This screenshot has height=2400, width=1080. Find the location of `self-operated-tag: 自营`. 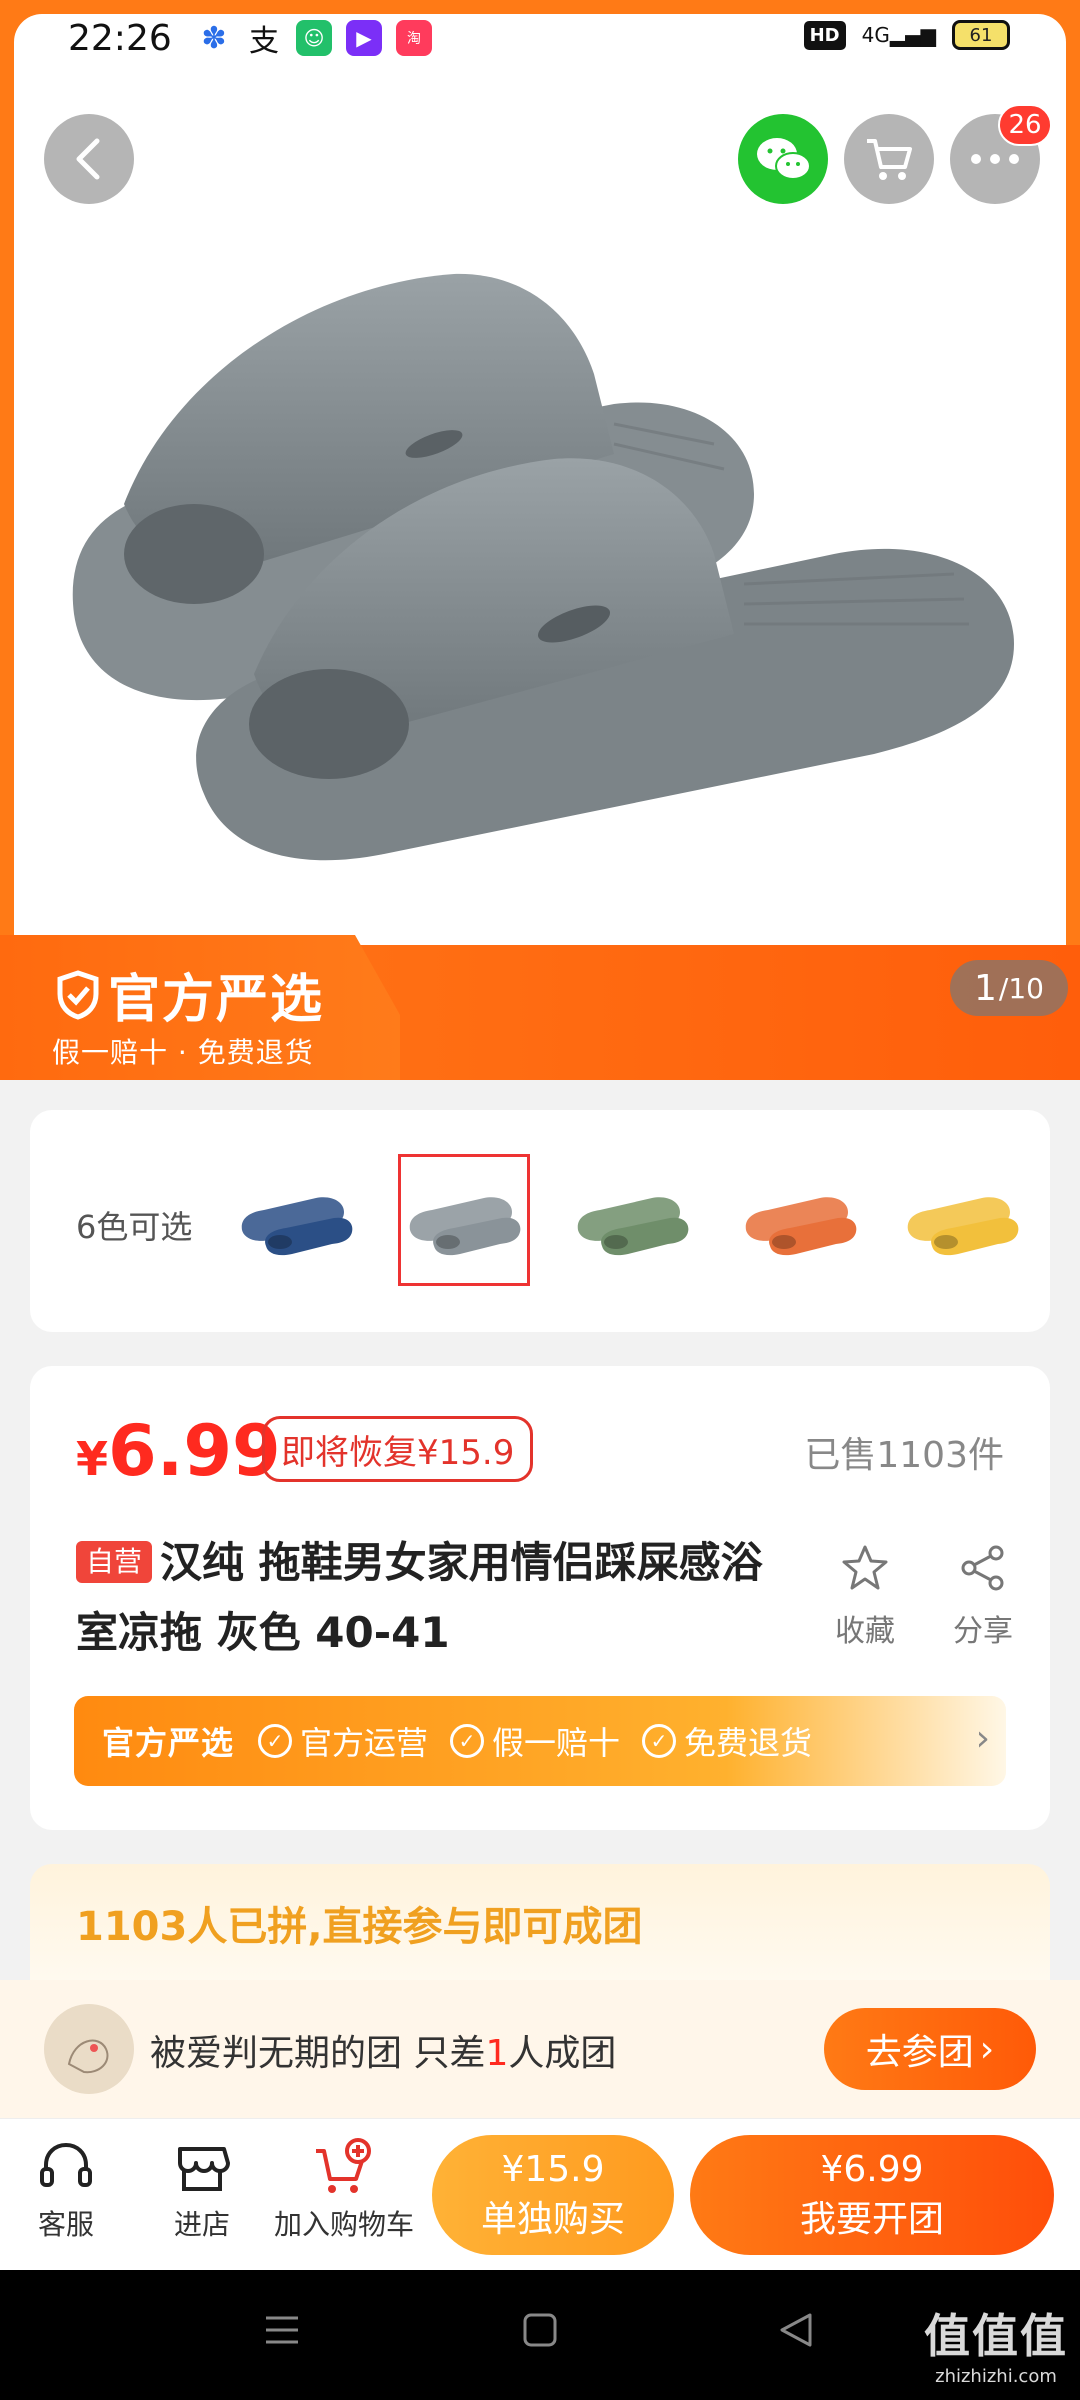

self-operated-tag: 自营 is located at coordinates (114, 1562).